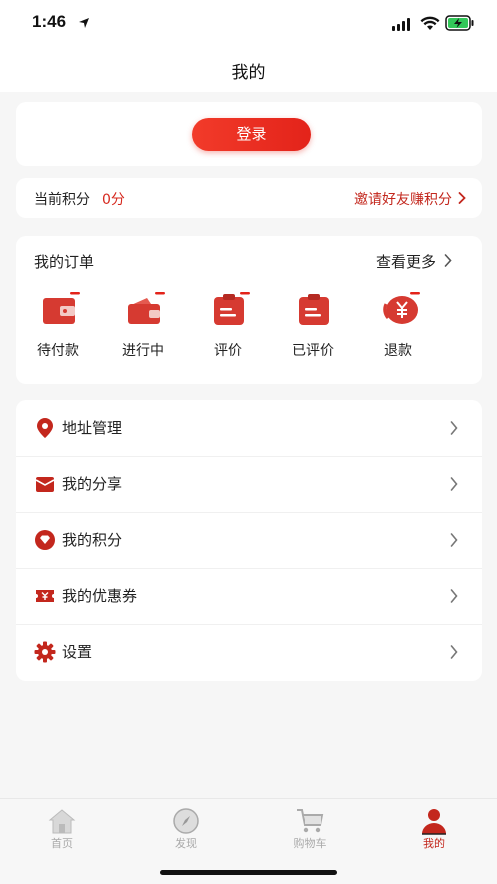  I want to click on diamond-icon, so click(45, 540).